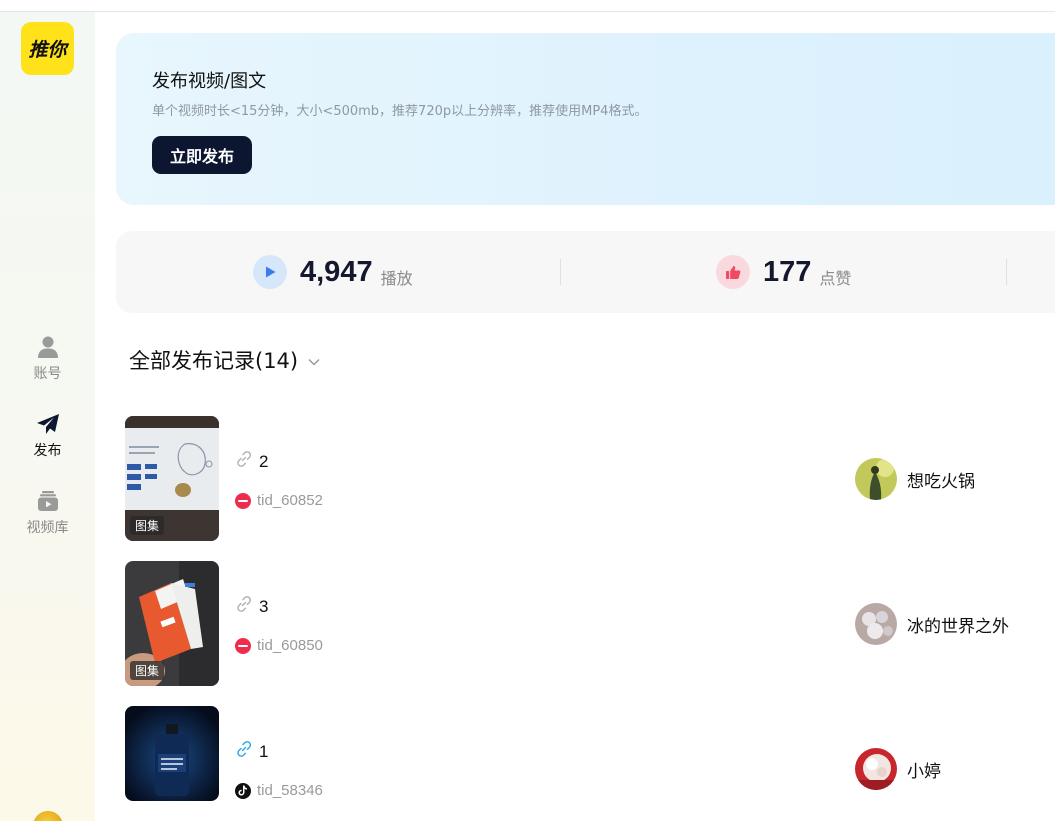 This screenshot has height=821, width=1055. What do you see at coordinates (48, 424) in the screenshot?
I see `paper-plane-icon` at bounding box center [48, 424].